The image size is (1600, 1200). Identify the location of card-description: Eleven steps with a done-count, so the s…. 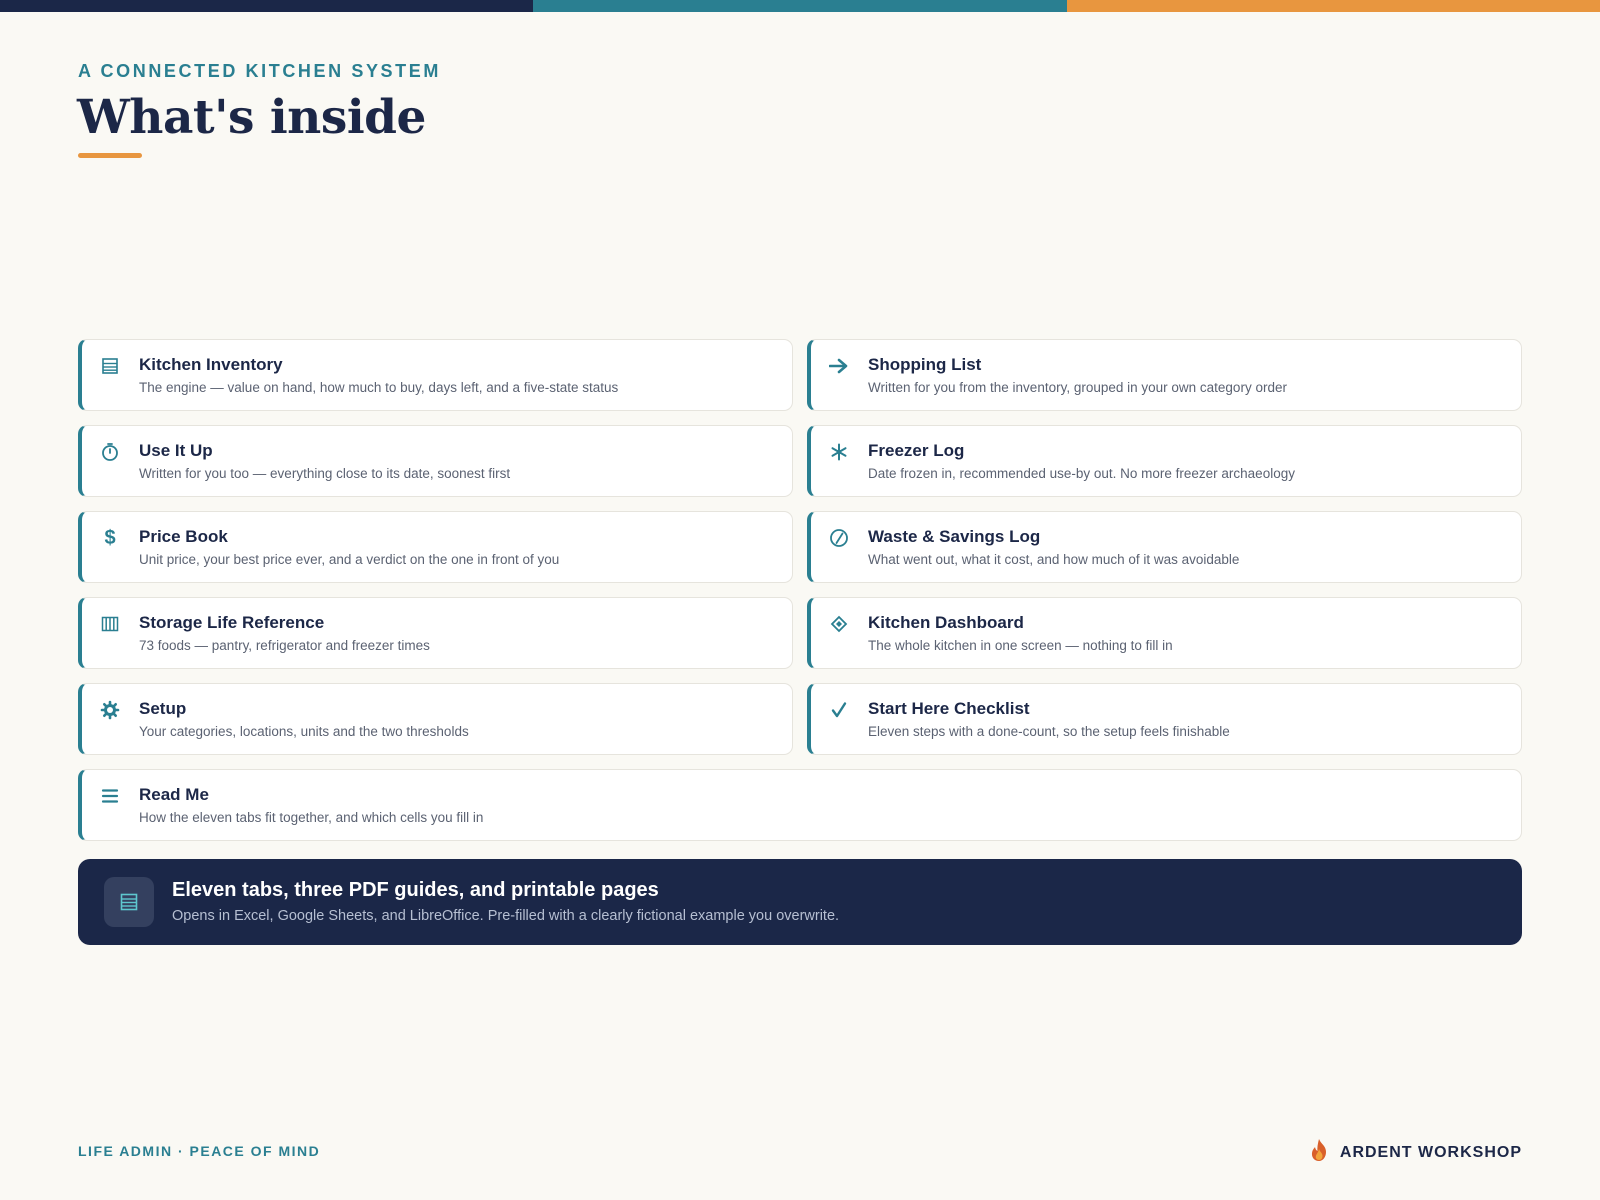
(1049, 731).